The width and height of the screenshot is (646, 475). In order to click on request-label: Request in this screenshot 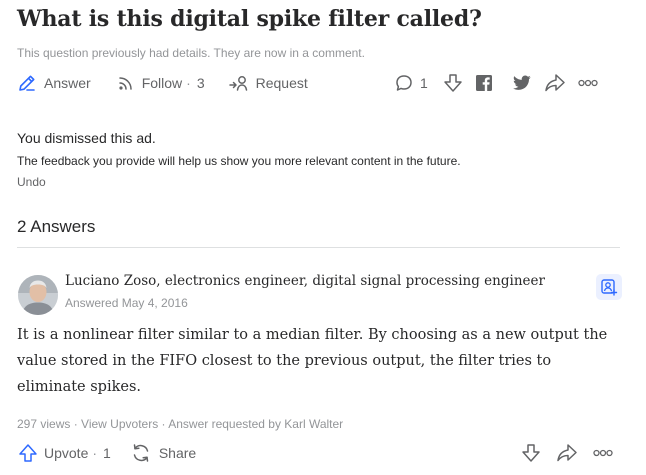, I will do `click(281, 83)`.